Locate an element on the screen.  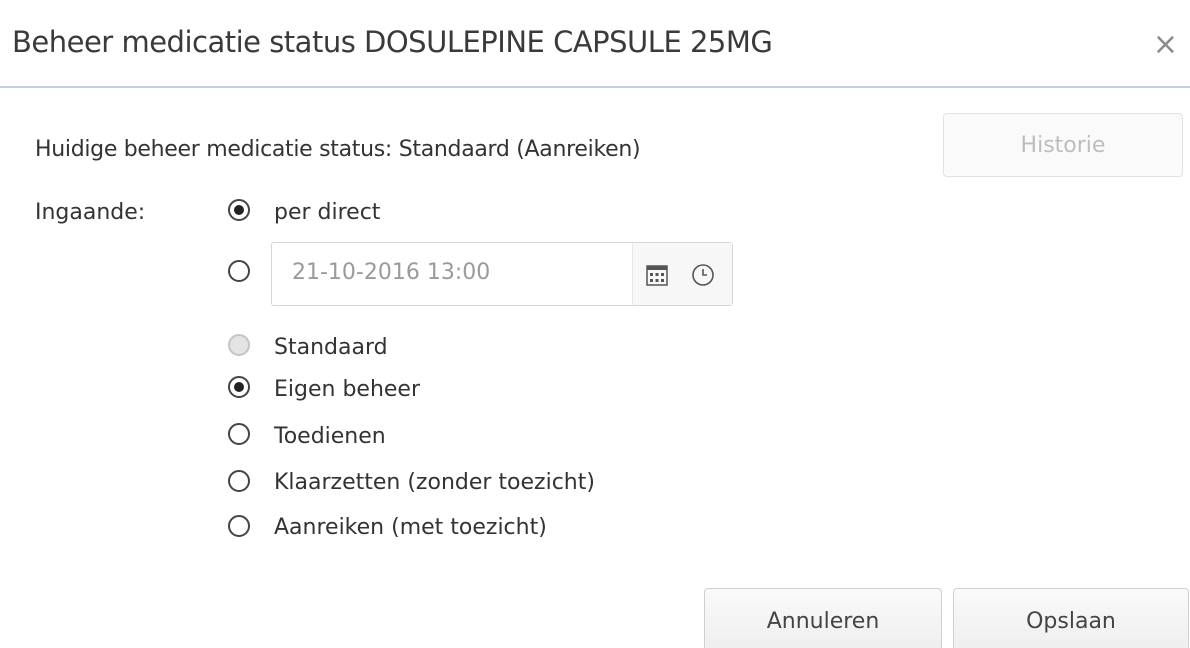
date-input: 21-10-2016 13:00 is located at coordinates (391, 272).